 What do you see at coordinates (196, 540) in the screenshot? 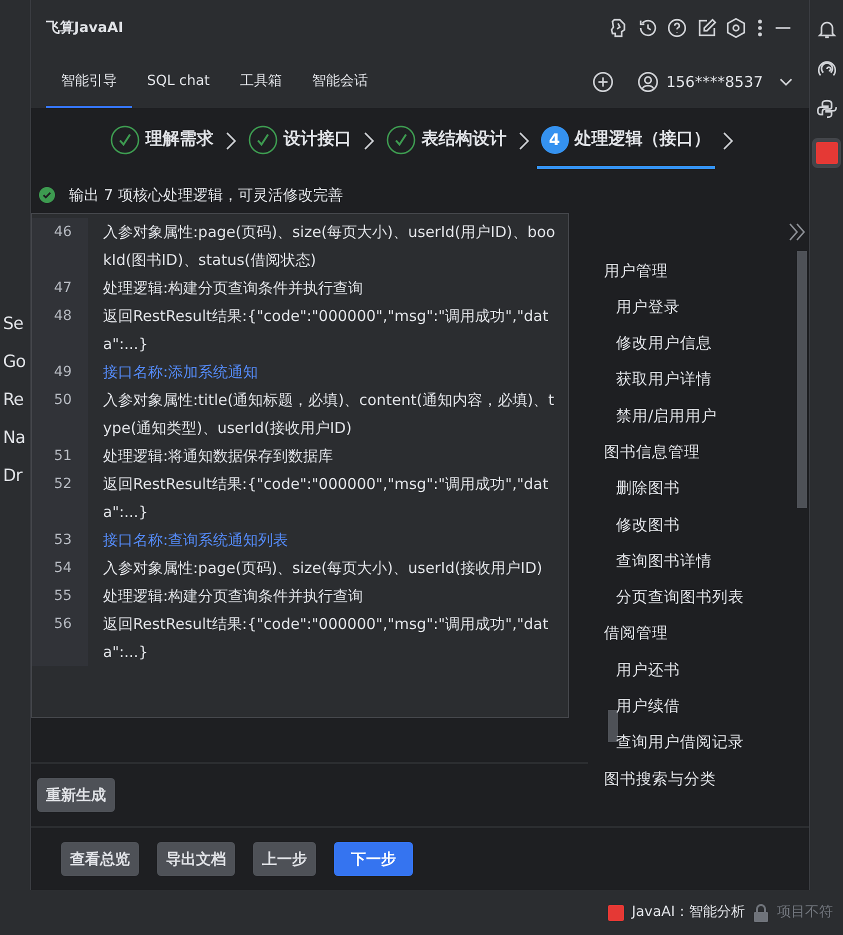
I see `code-heading: 接口名称:查询系统通知列表` at bounding box center [196, 540].